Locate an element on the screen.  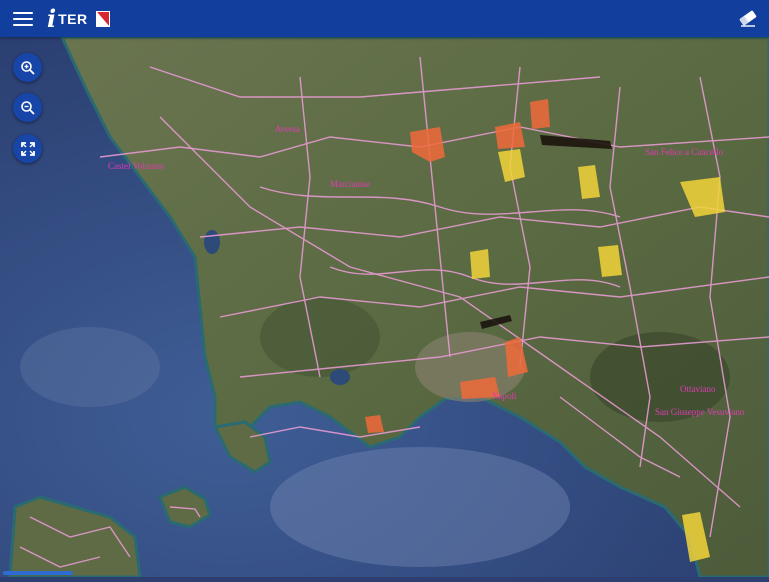
place-label-aversa: Aversa is located at coordinates (287, 129).